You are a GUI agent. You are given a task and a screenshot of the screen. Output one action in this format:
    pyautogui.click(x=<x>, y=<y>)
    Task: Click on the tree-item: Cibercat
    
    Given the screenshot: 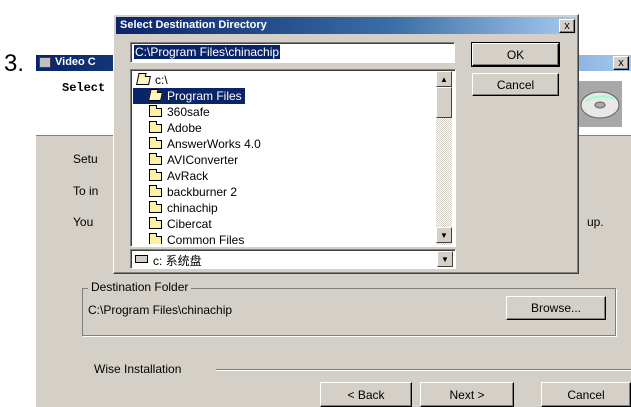 What is the action you would take?
    pyautogui.click(x=174, y=224)
    